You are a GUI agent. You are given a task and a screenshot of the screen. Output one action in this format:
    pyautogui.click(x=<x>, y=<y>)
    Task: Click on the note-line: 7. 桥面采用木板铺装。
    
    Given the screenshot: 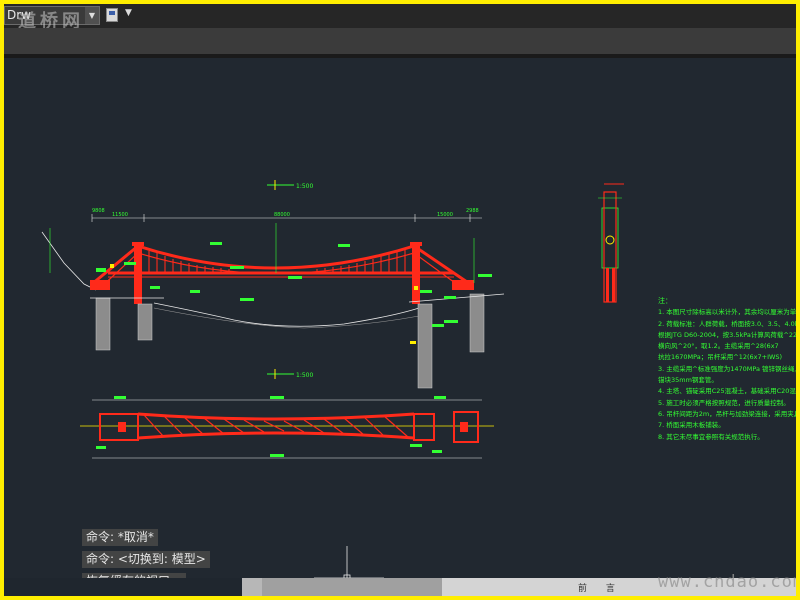 What is the action you would take?
    pyautogui.click(x=691, y=425)
    